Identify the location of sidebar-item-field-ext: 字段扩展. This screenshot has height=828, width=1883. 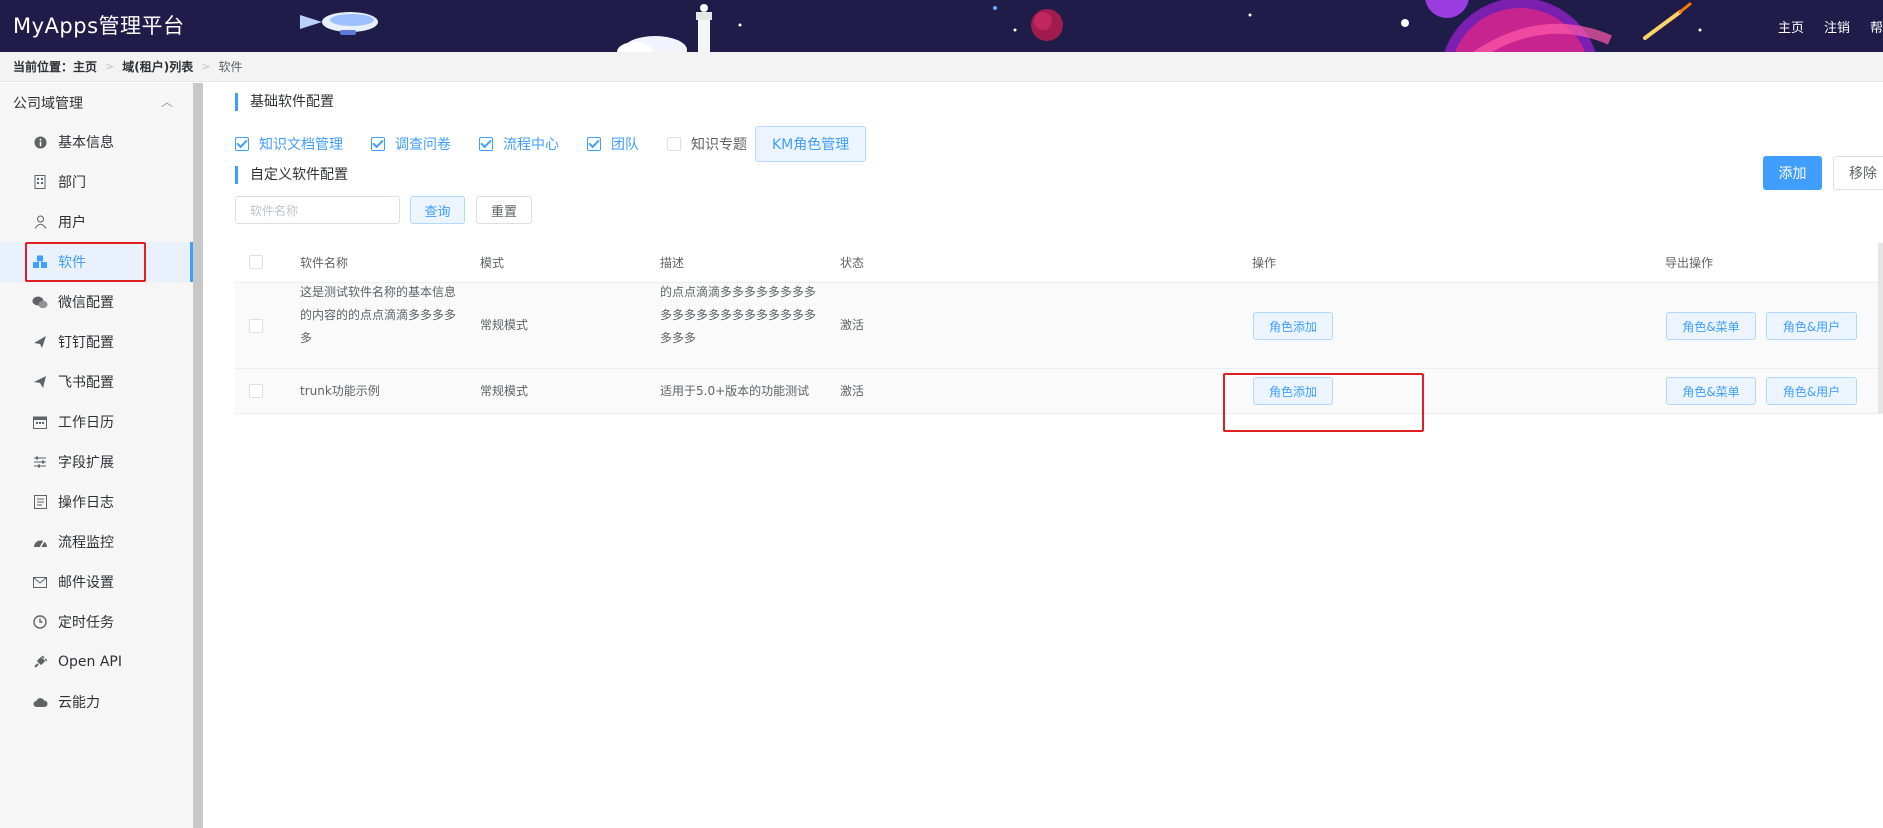
(96, 462).